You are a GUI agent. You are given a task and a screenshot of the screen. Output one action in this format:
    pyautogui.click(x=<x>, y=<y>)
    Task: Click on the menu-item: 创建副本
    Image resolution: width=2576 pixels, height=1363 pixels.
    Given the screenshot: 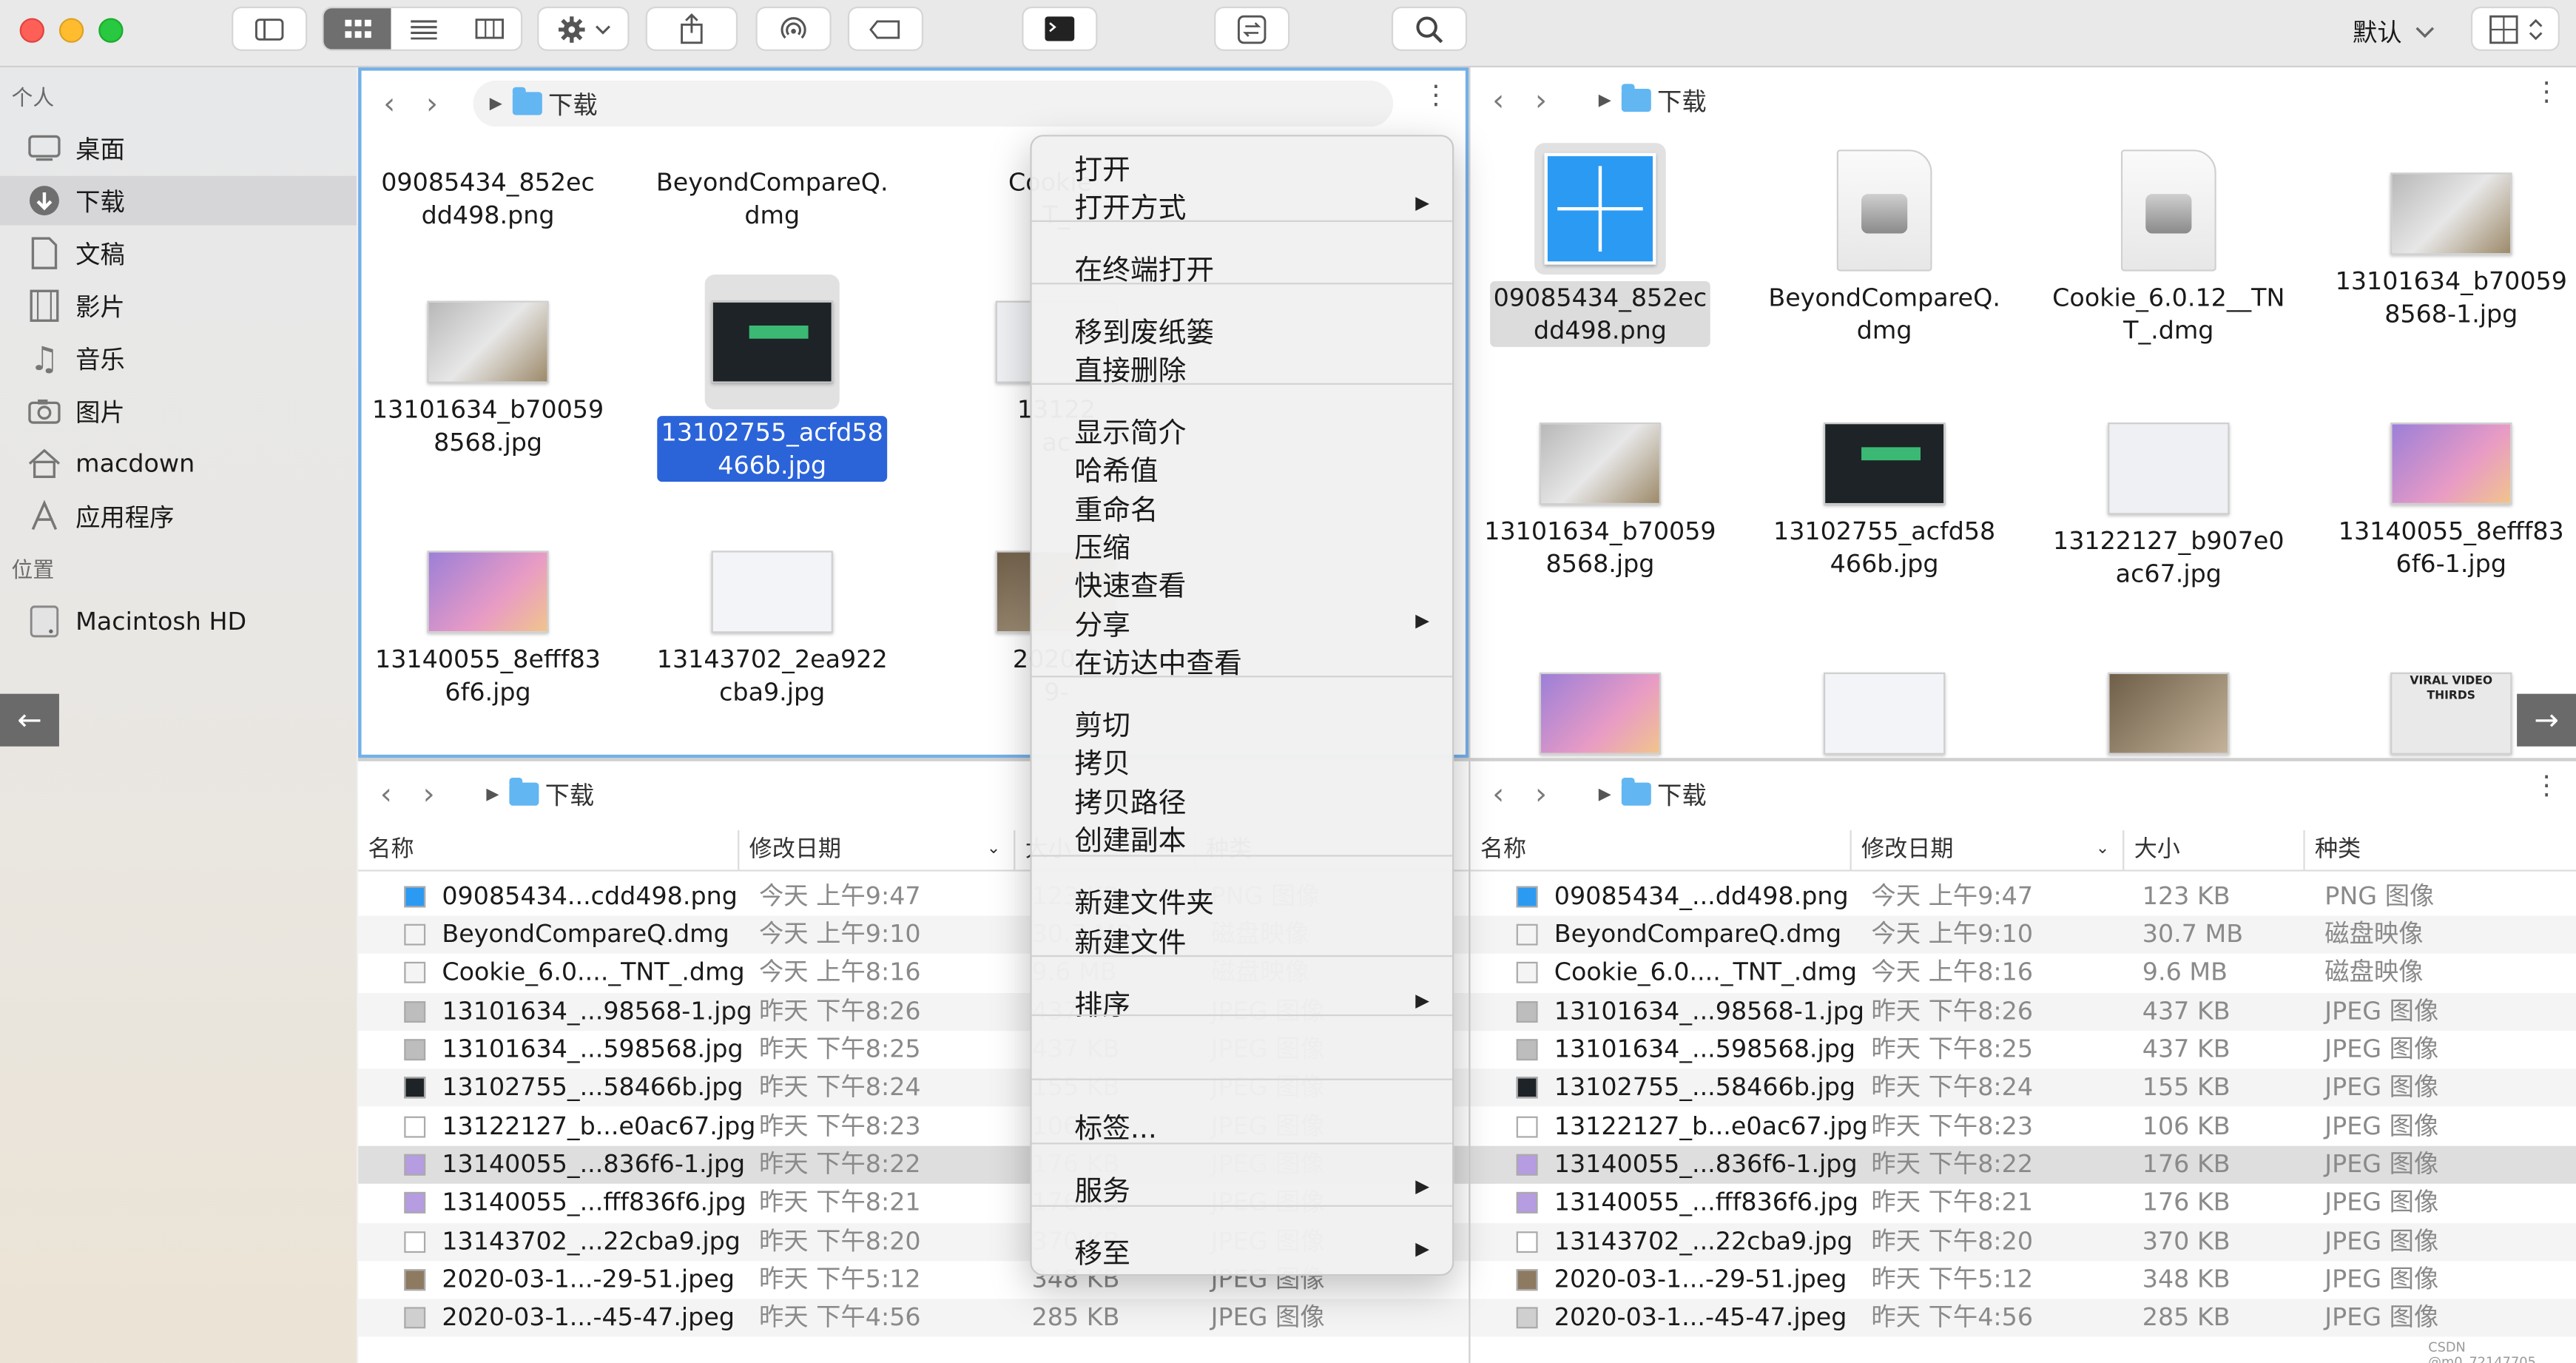 What is the action you would take?
    pyautogui.click(x=1130, y=838)
    